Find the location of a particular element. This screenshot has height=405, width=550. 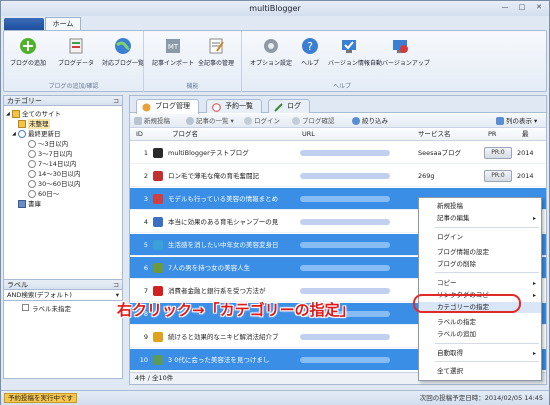

row-blog-name: 本当に効果のある育毛シャンプーの見 is located at coordinates (223, 222).